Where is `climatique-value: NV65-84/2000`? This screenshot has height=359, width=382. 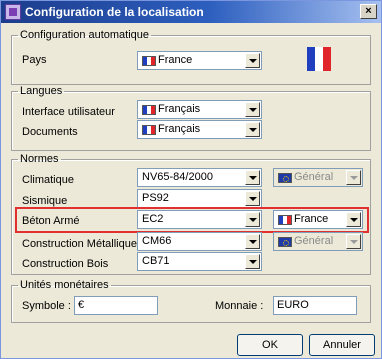
climatique-value: NV65-84/2000 is located at coordinates (177, 177).